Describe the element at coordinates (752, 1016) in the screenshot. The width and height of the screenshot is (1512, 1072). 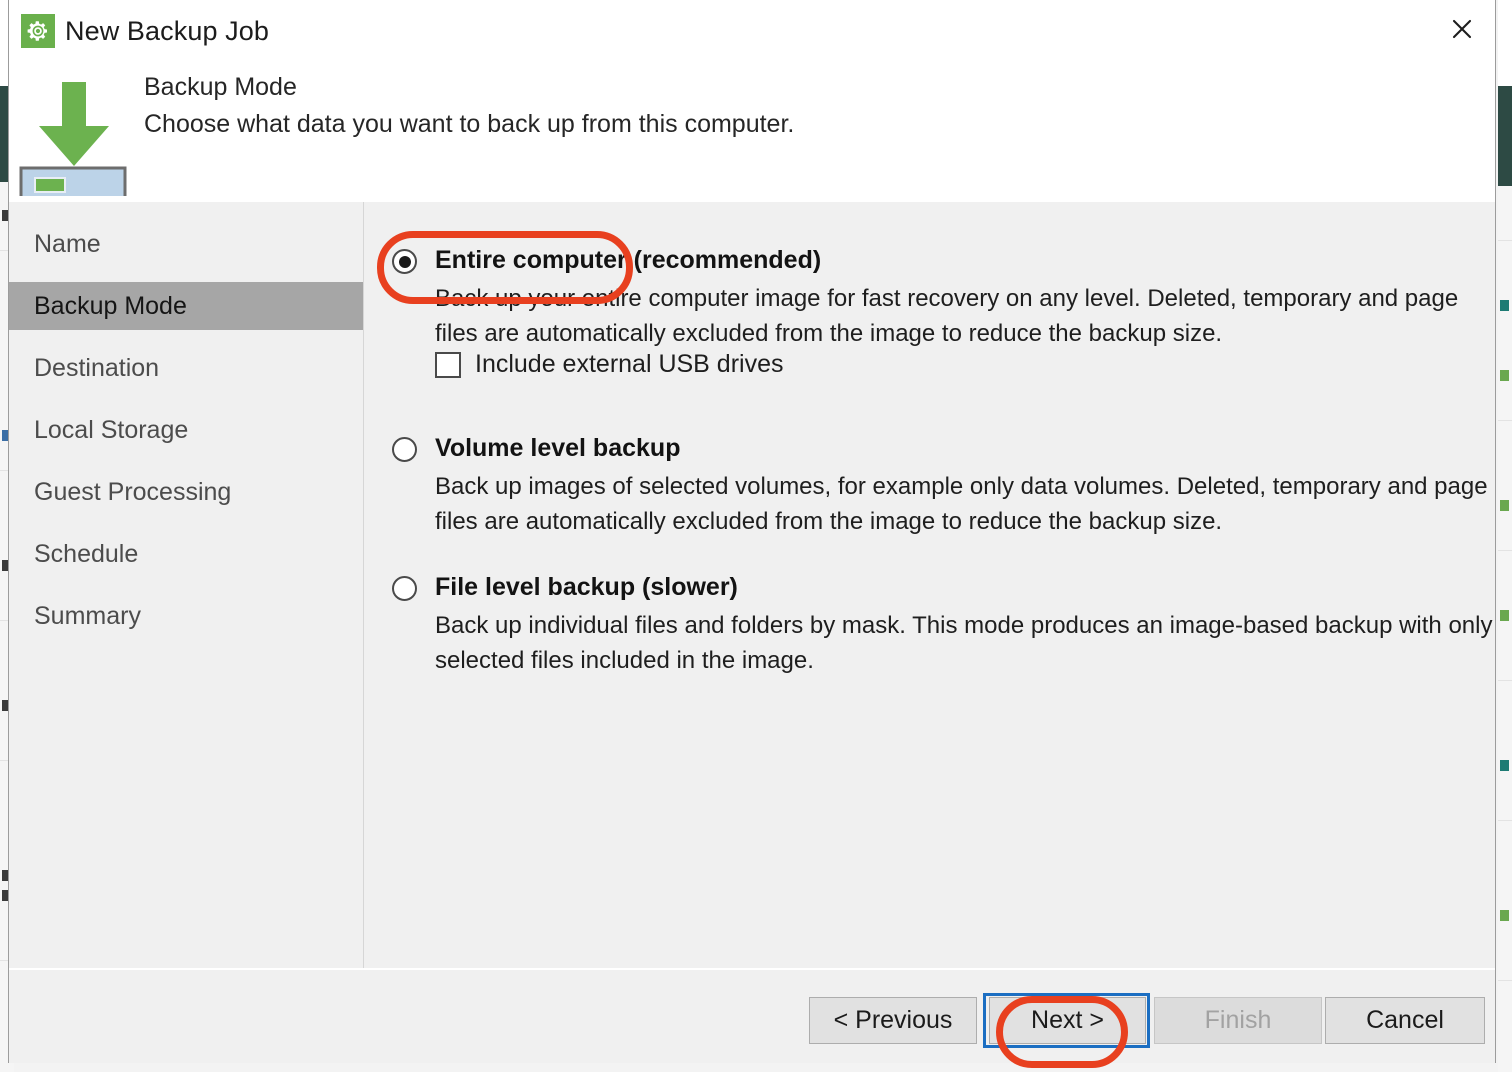
I see `dialog-footer: < Previous Next > Finish Cancel` at that location.